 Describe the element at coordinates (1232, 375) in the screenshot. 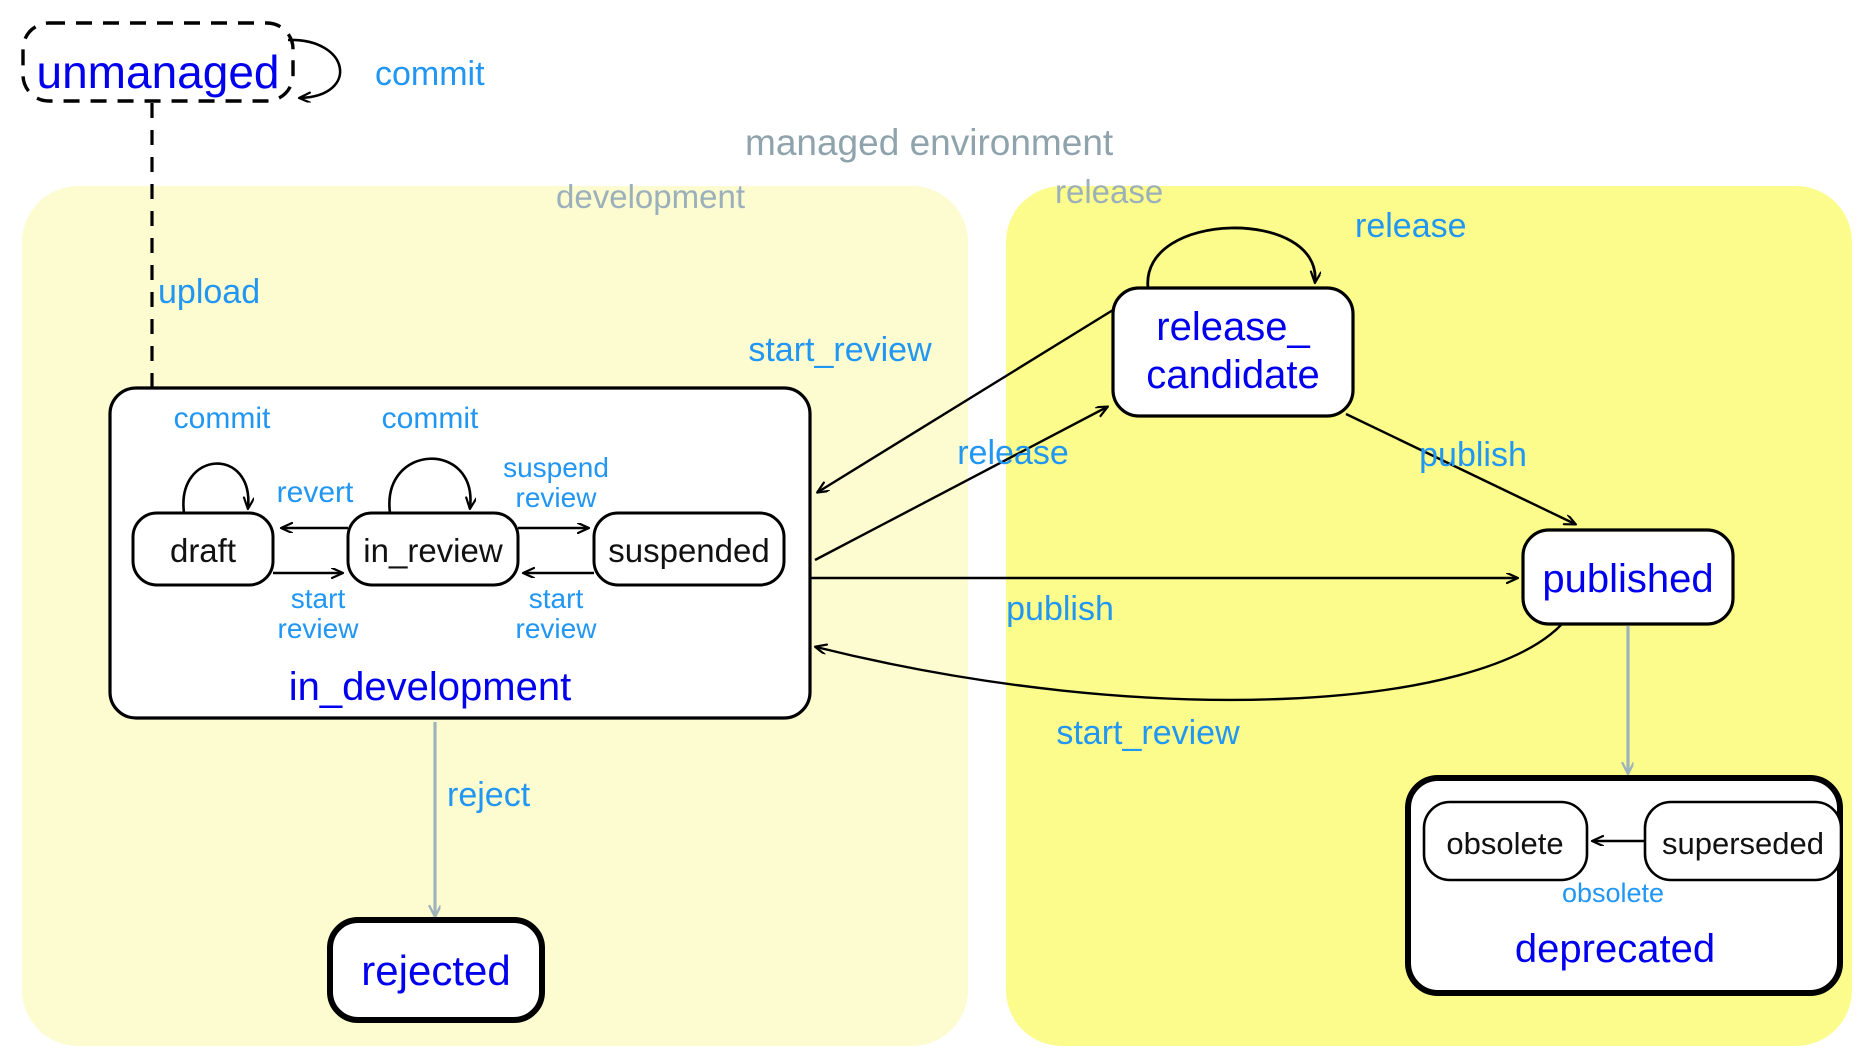

I see `state-release_candidate-label-line2: candidate` at that location.